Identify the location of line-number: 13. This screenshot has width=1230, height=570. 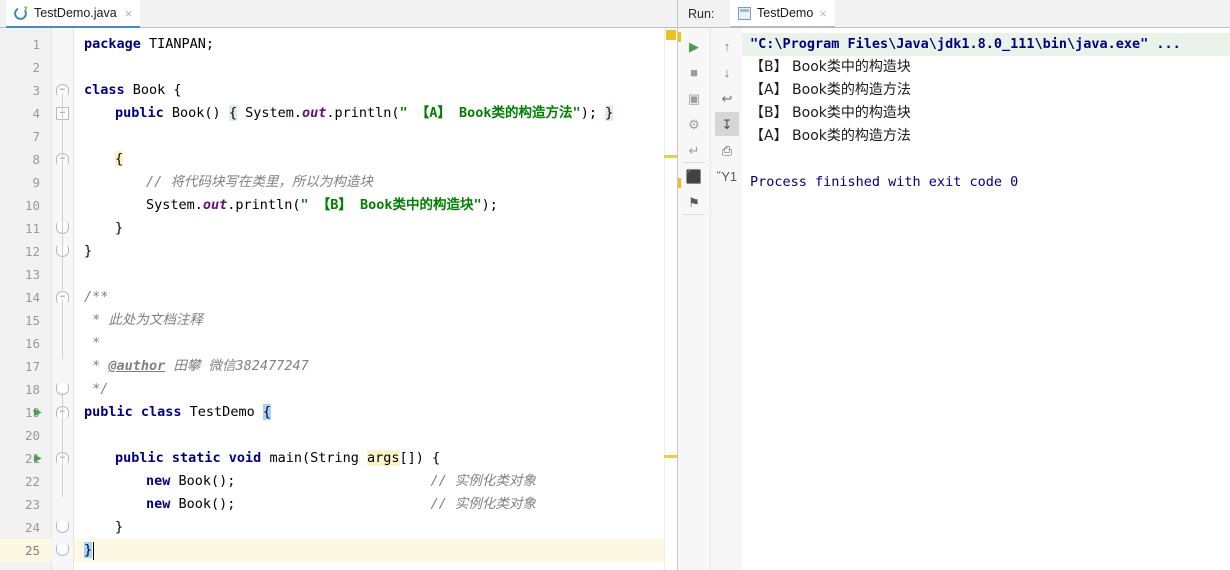
(20, 274).